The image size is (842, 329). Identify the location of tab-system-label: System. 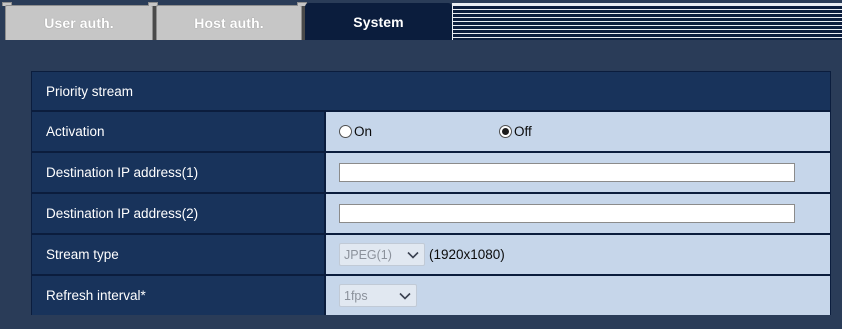
(378, 21).